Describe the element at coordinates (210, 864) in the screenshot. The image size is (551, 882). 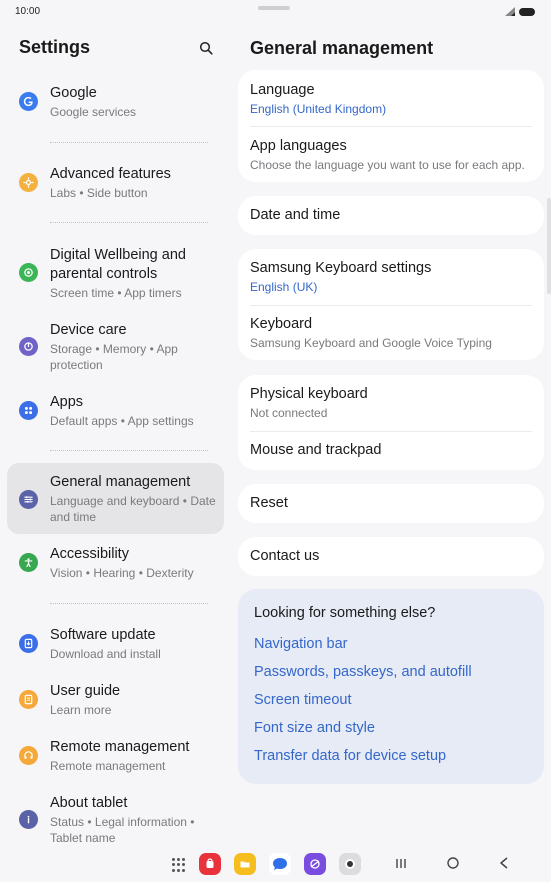
I see `app-store-icon` at that location.